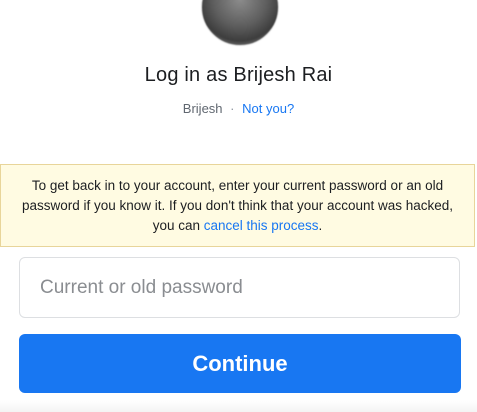  What do you see at coordinates (238, 406) in the screenshot?
I see `page-bottom-edge` at bounding box center [238, 406].